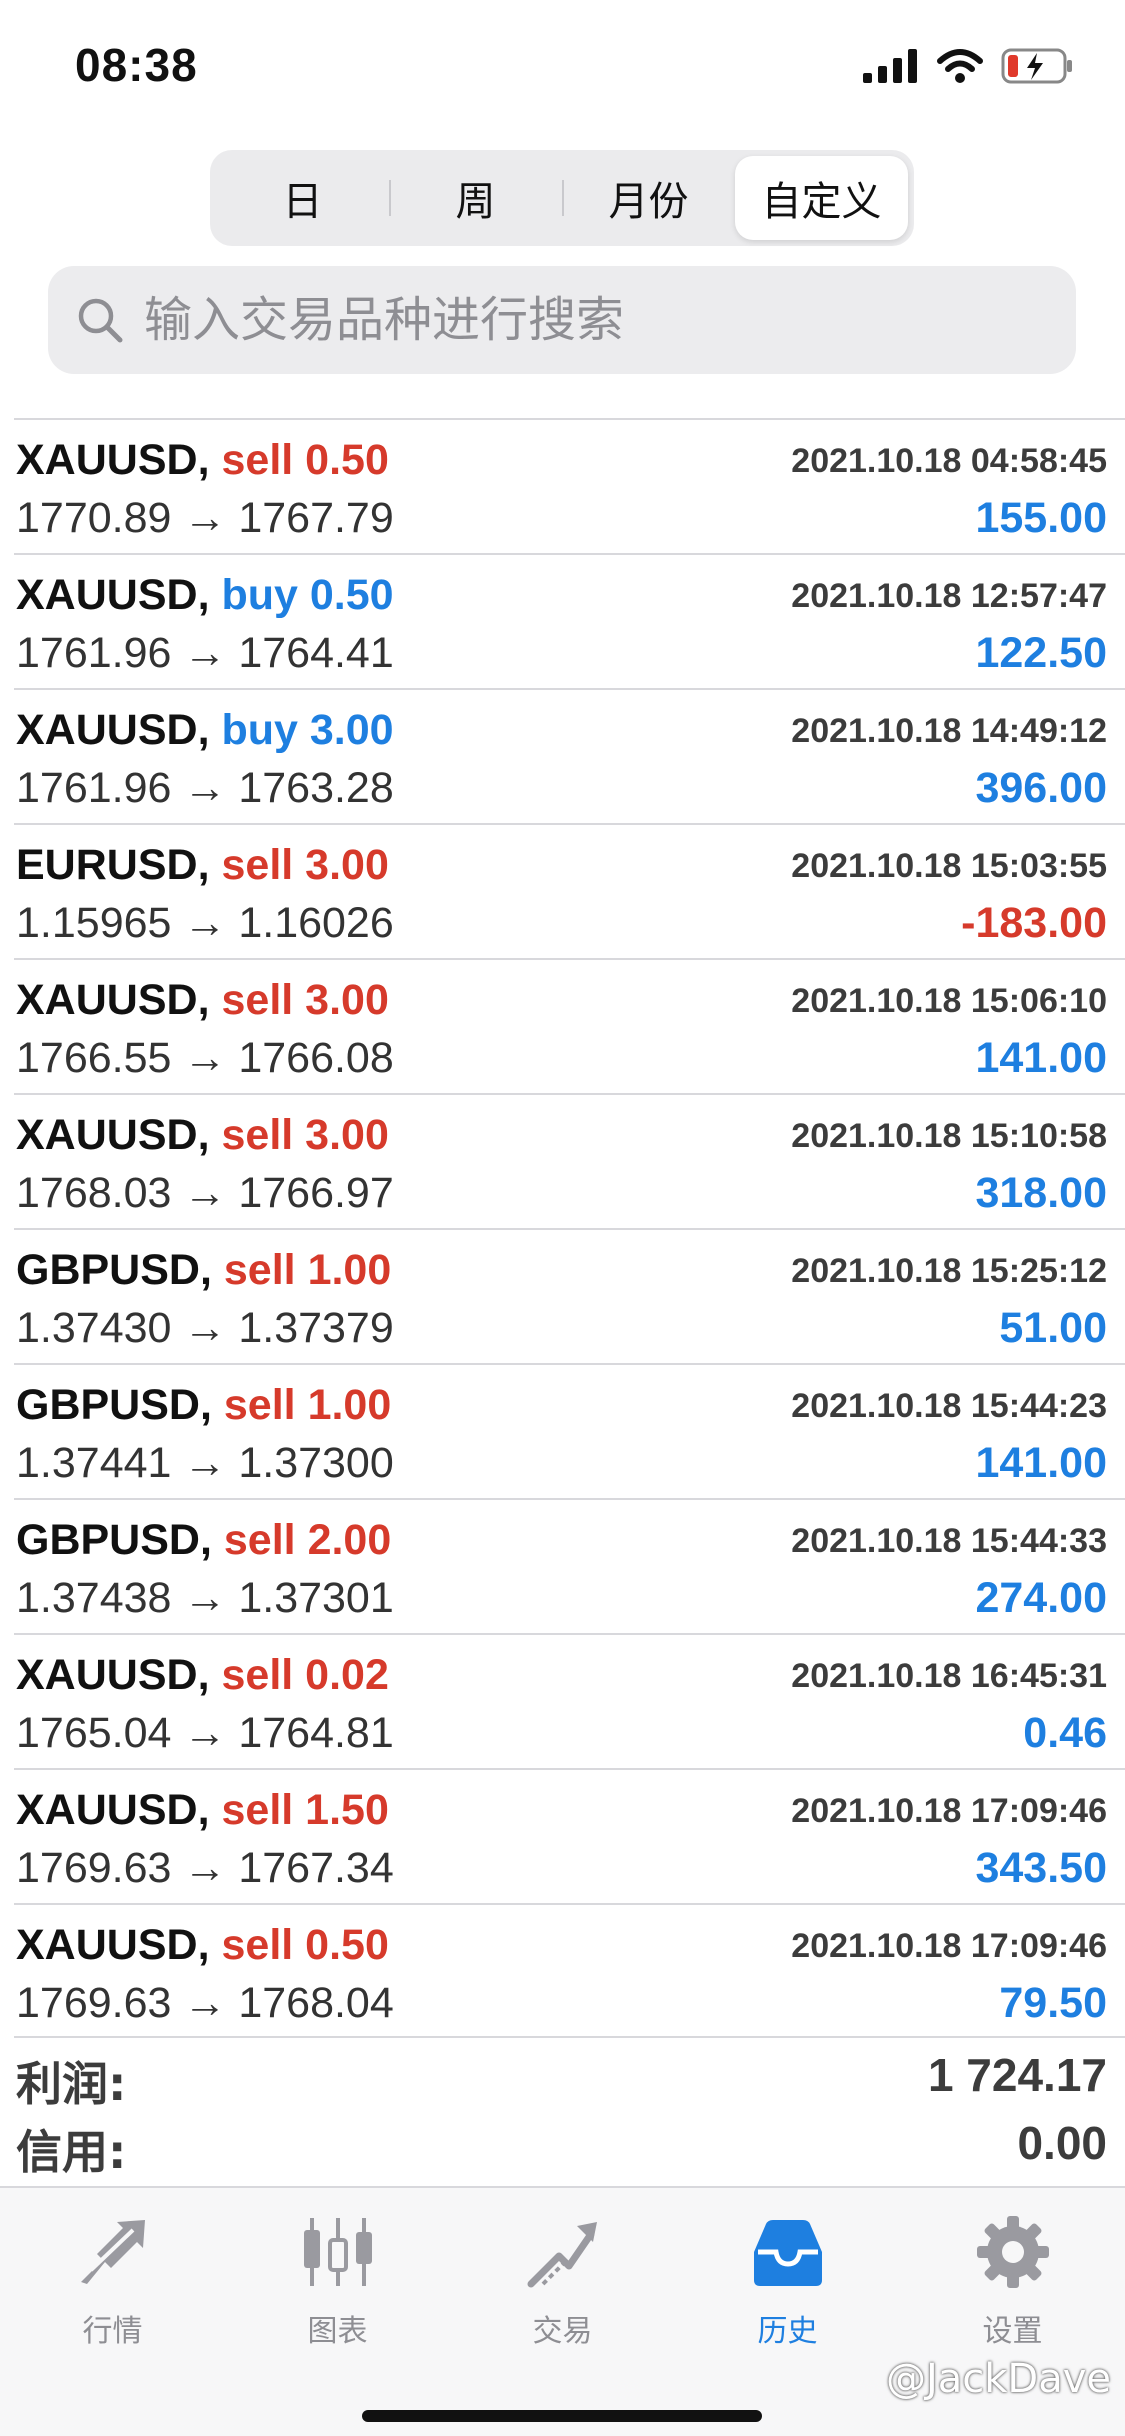 The height and width of the screenshot is (2436, 1125). Describe the element at coordinates (113, 865) in the screenshot. I see `deal-symbol: EURUSD,` at that location.